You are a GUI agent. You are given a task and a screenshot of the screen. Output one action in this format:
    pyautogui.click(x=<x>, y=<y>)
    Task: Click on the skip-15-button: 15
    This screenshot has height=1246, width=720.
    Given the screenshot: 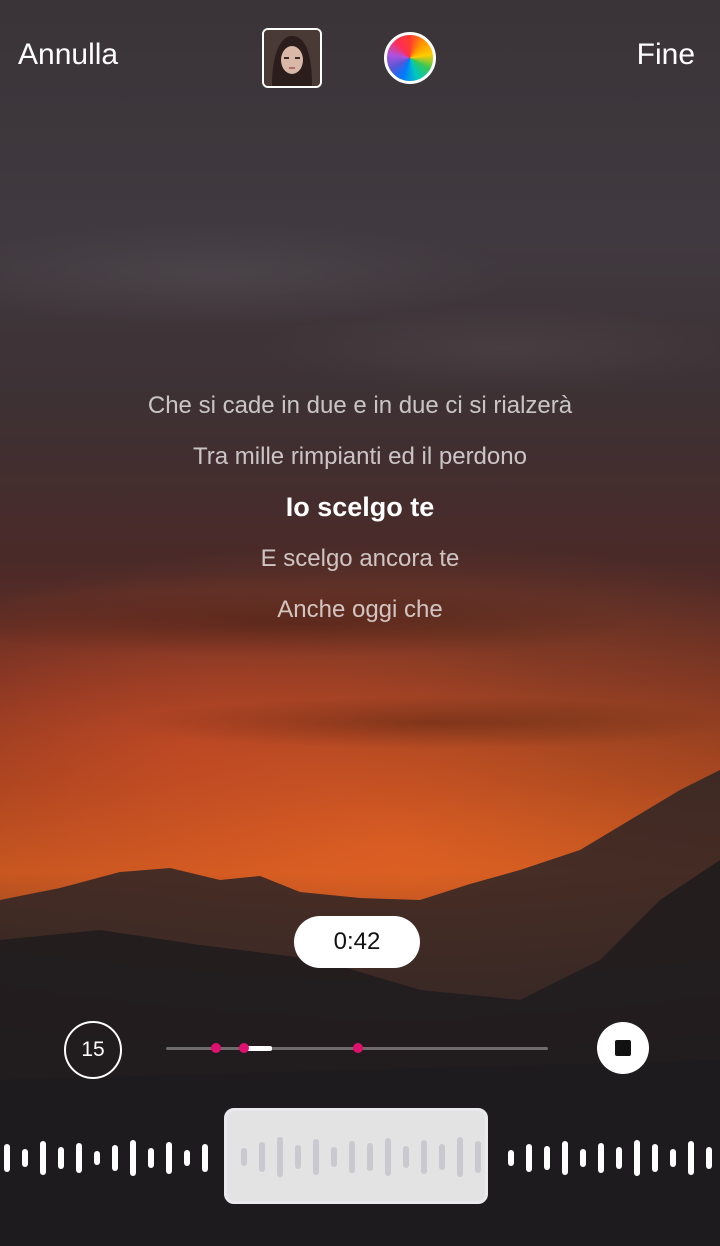 What is the action you would take?
    pyautogui.click(x=93, y=1050)
    